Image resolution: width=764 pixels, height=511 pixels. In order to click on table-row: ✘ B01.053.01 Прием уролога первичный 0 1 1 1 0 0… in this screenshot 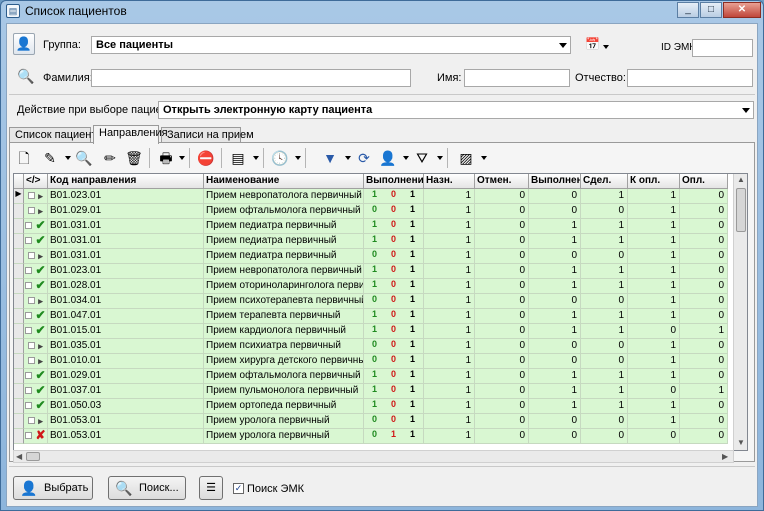, I will do `click(371, 436)`.